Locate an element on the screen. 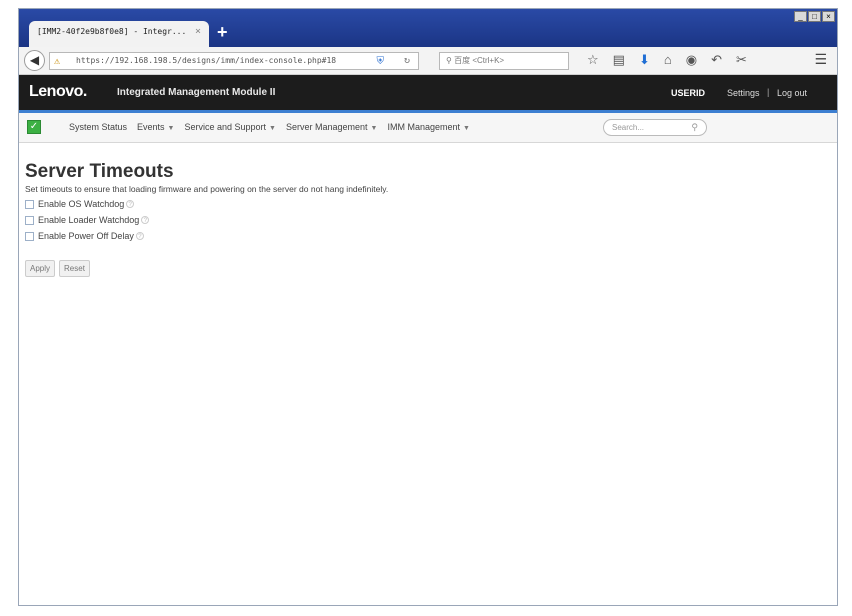 This screenshot has width=852, height=616. menu-system-status: System Status is located at coordinates (98, 127).